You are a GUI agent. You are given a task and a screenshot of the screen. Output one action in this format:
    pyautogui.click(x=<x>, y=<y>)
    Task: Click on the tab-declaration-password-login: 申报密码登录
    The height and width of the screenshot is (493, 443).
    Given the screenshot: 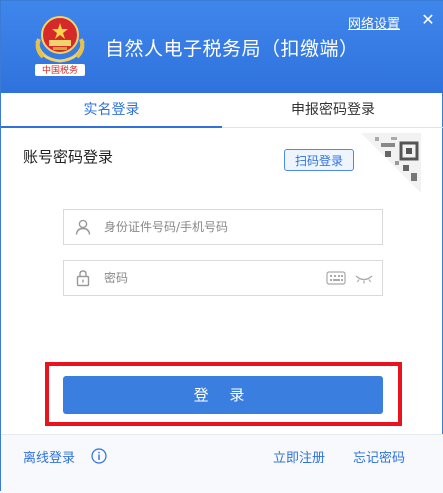 What is the action you would take?
    pyautogui.click(x=332, y=110)
    